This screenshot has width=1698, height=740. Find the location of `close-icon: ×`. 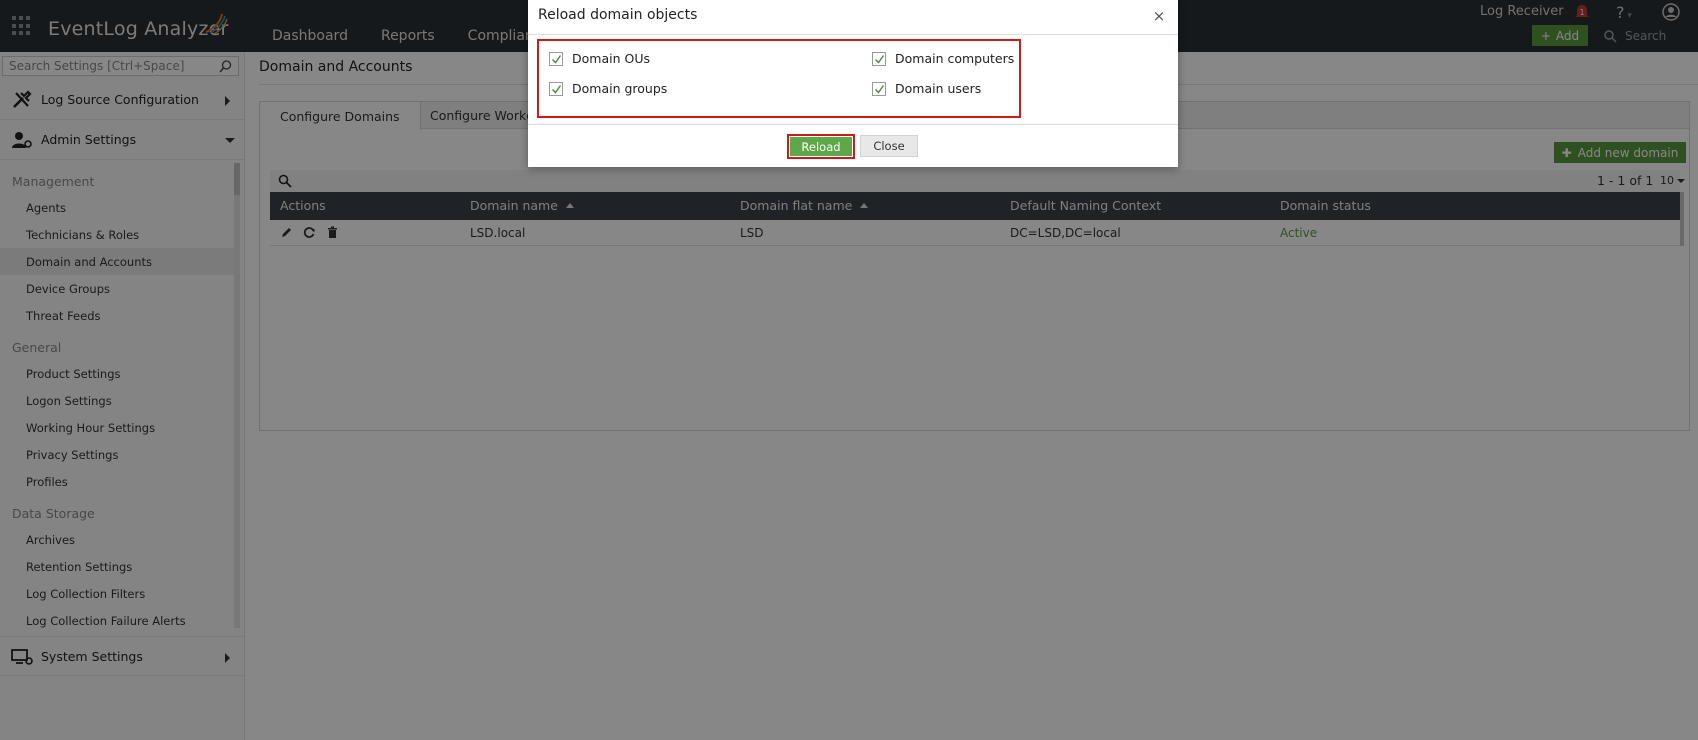

close-icon: × is located at coordinates (1159, 16).